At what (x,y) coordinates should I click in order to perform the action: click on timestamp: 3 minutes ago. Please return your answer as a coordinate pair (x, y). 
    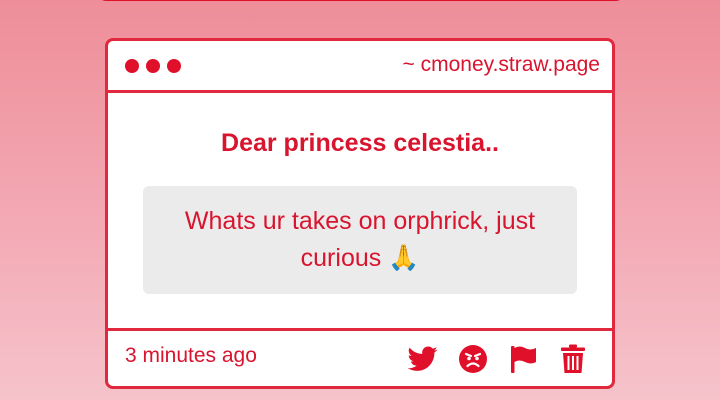
    Looking at the image, I should click on (191, 355).